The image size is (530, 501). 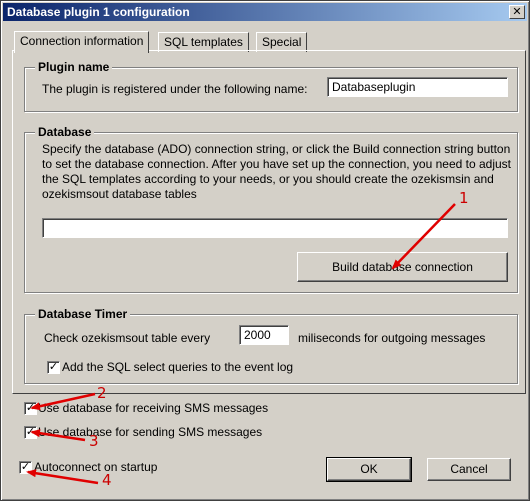 I want to click on annotation-marker-2: 2, so click(x=102, y=393).